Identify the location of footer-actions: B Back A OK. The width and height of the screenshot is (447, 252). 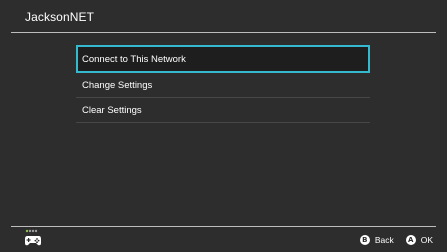
(390, 240).